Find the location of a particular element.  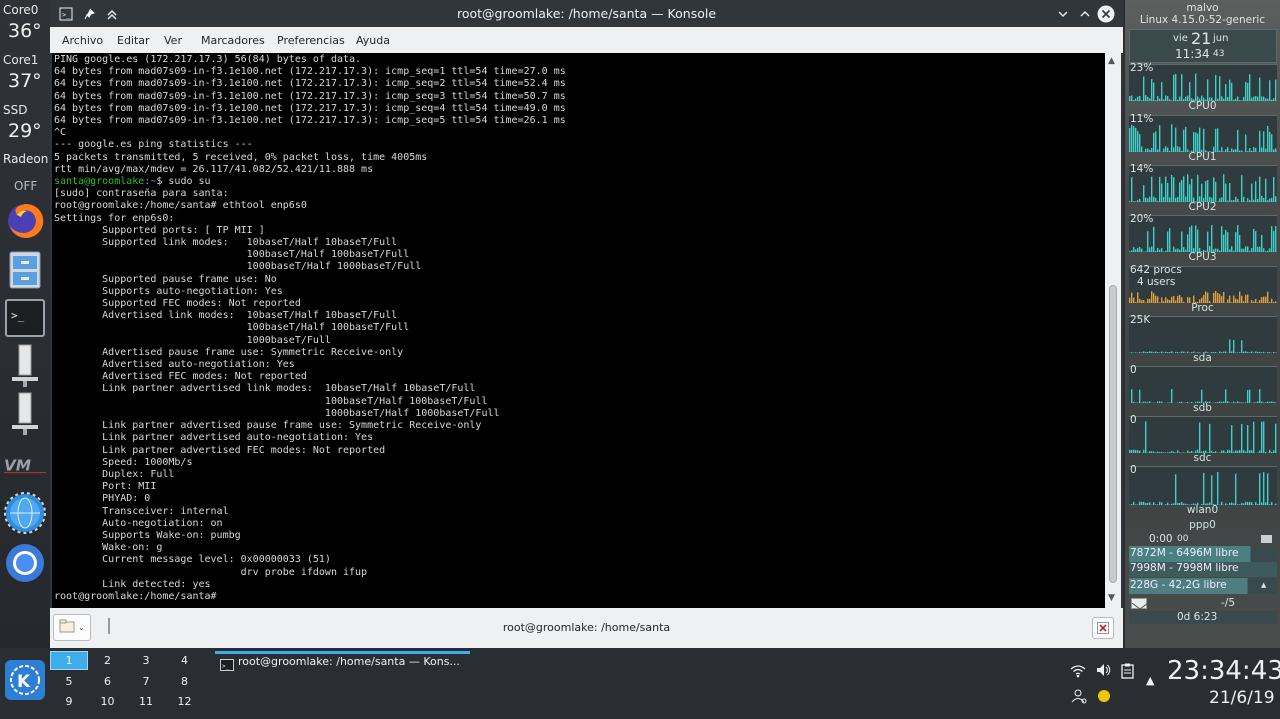

sensor-ssd-label: SSD is located at coordinates (15, 110).